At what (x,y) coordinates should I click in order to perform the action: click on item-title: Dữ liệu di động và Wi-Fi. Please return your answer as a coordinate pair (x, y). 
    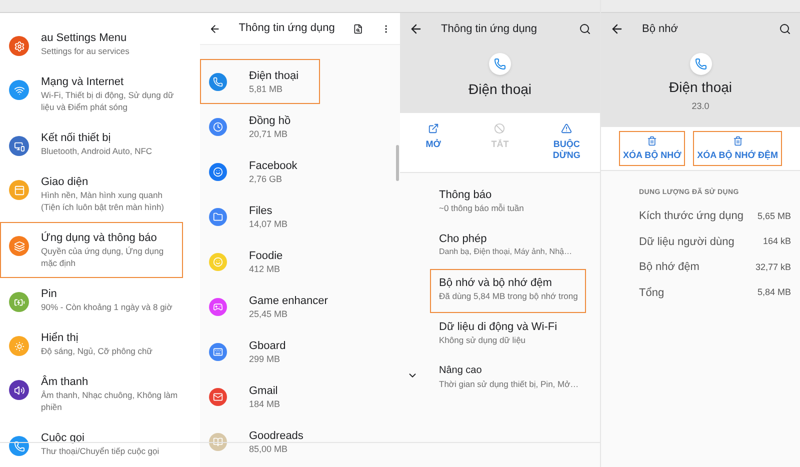
    Looking at the image, I should click on (498, 327).